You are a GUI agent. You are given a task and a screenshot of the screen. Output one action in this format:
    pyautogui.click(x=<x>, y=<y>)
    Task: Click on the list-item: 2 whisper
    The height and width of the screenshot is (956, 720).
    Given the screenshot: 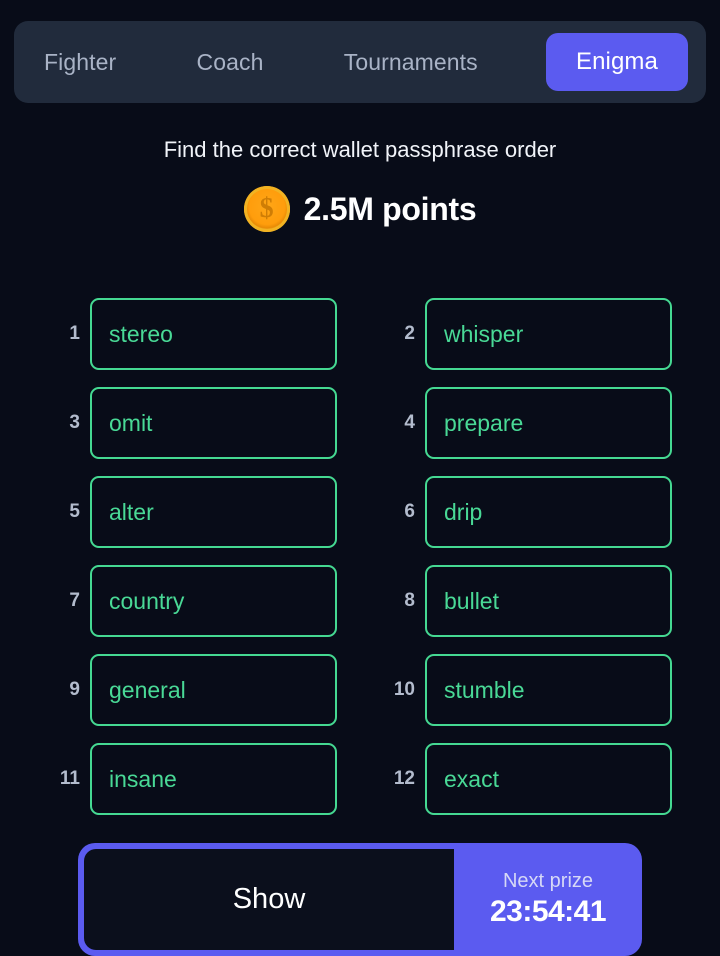 What is the action you would take?
    pyautogui.click(x=527, y=334)
    